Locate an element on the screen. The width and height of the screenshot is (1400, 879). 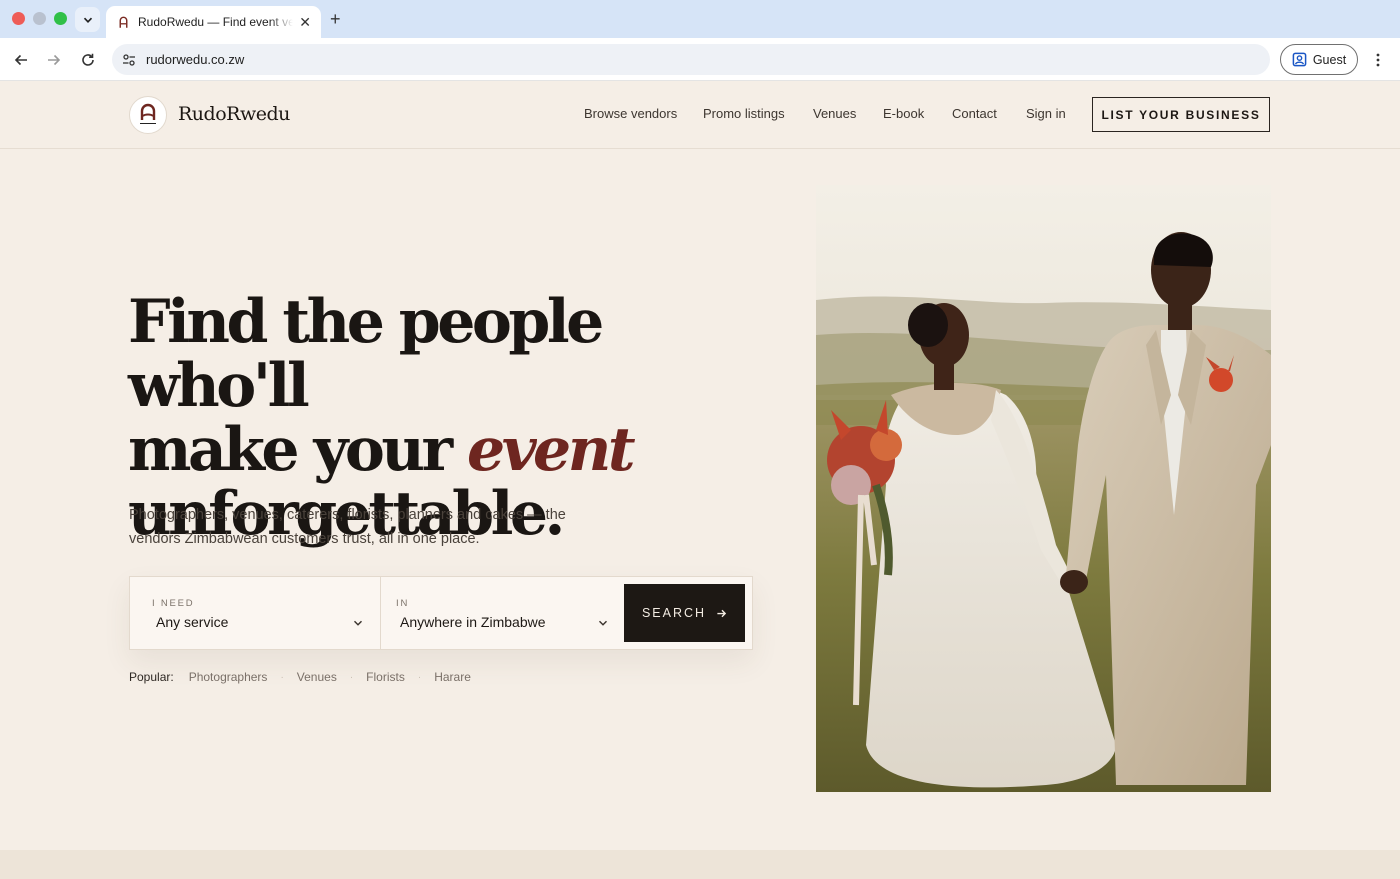
browser-tab-bar: RudoRwedu — Find event vendors ✕ + is located at coordinates (700, 19).